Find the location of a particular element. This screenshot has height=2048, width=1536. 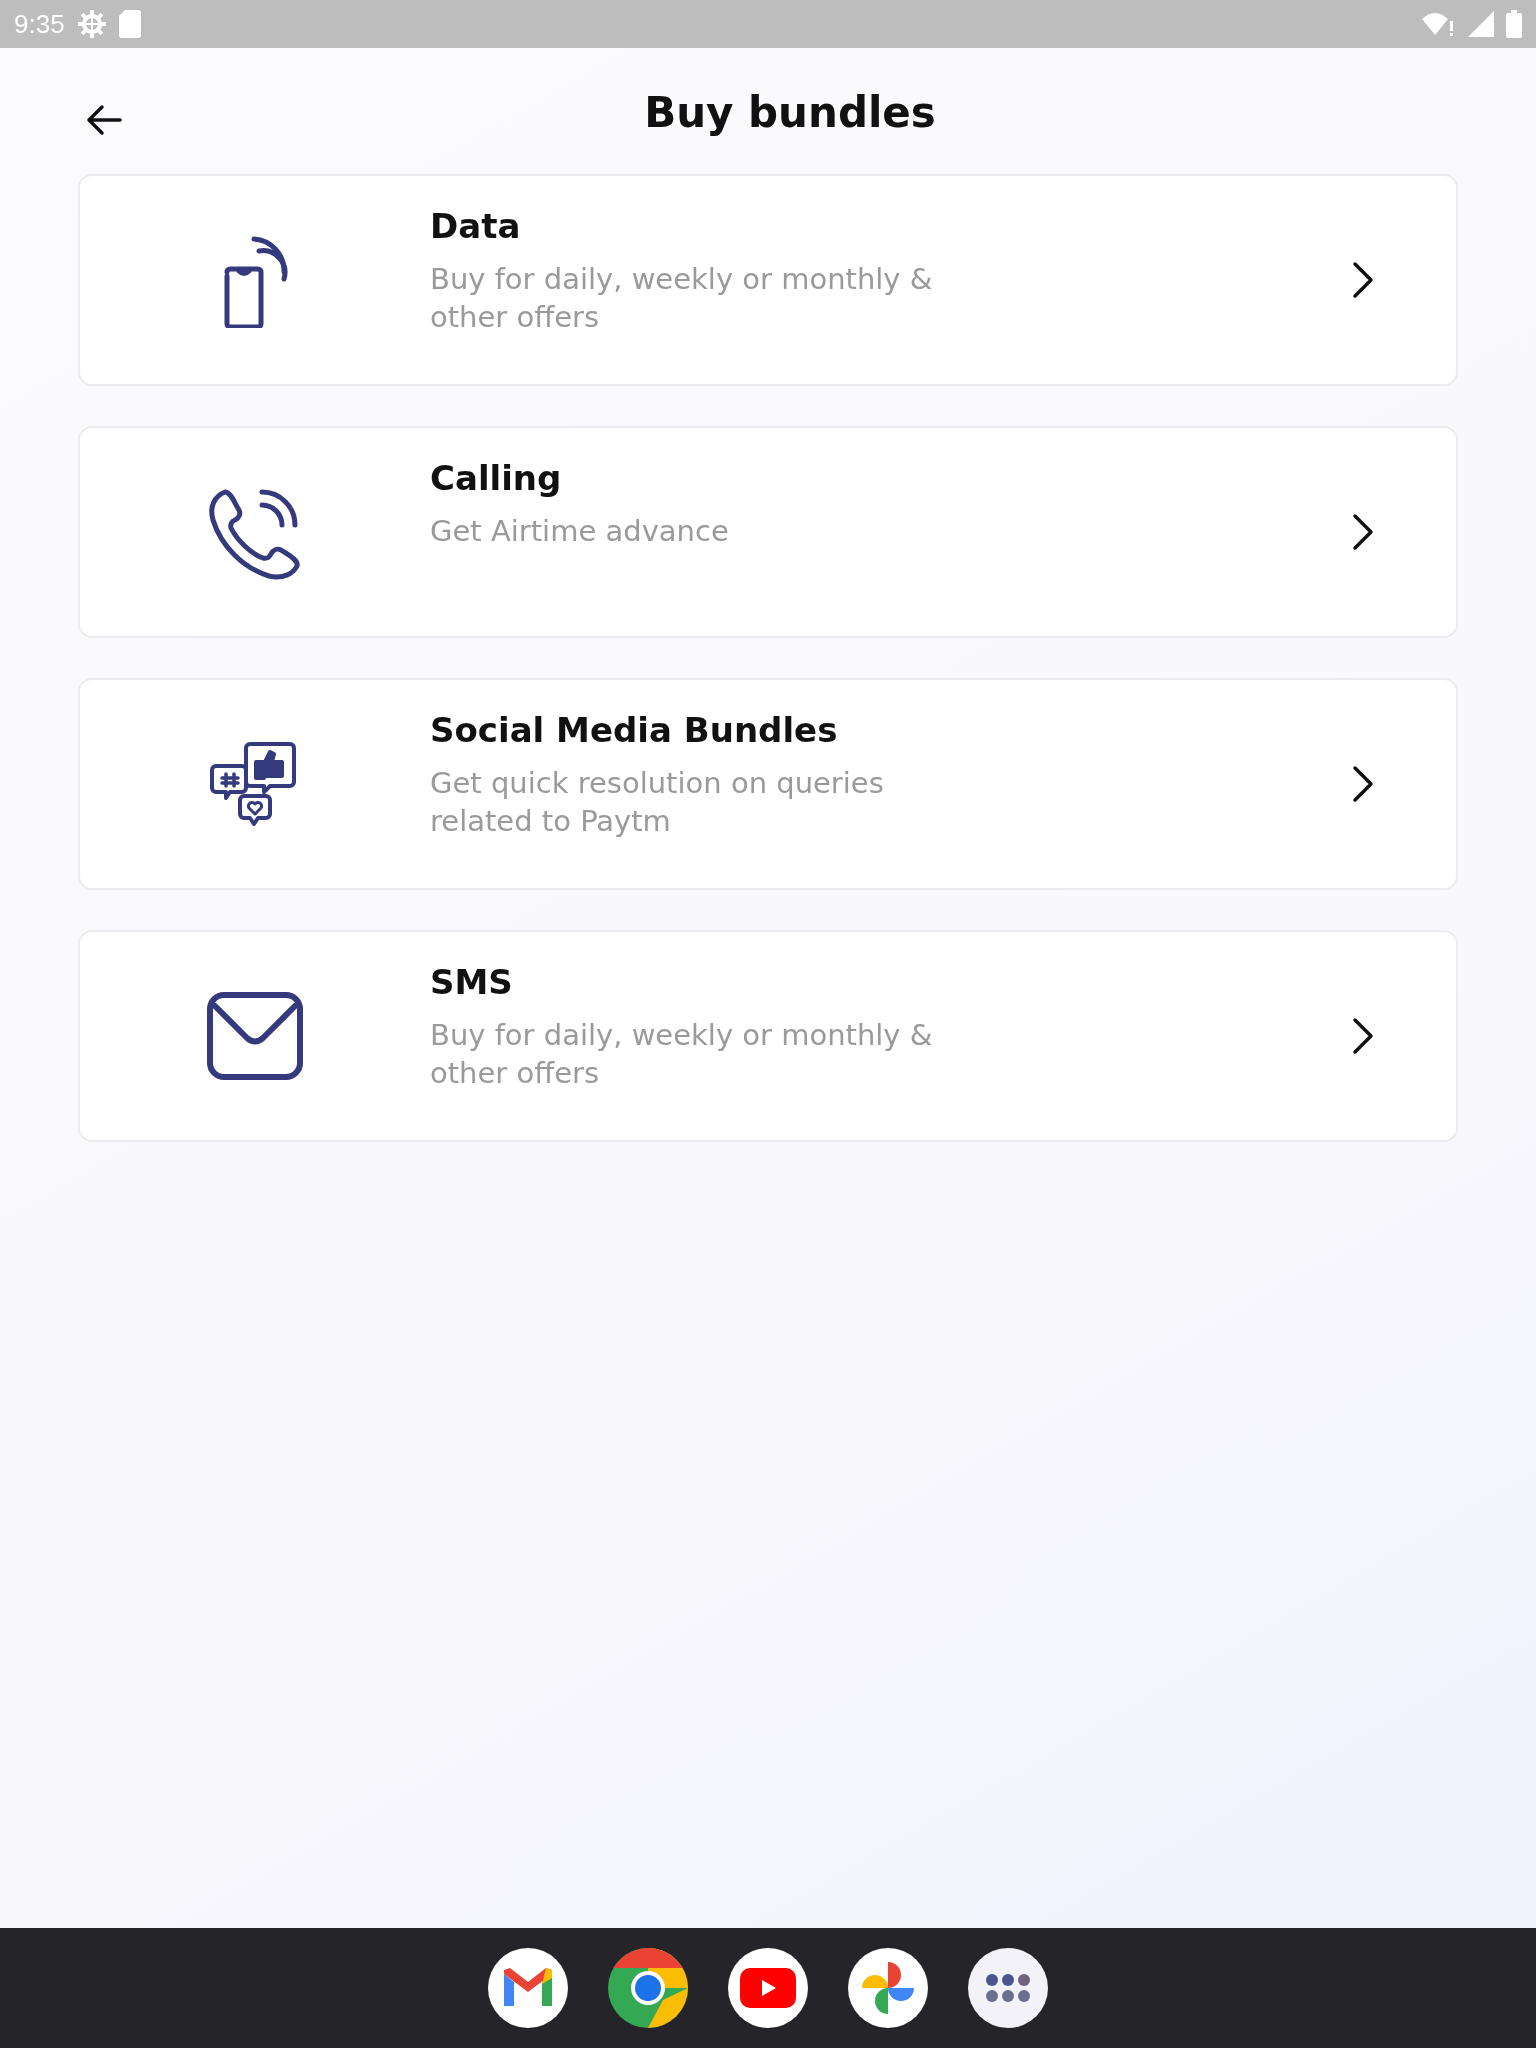

sd-card-icon is located at coordinates (129, 24).